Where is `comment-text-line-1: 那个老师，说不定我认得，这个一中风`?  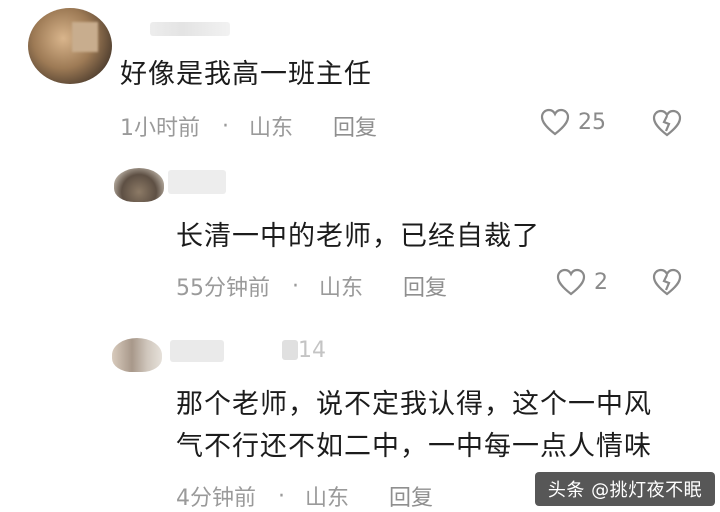
comment-text-line-1: 那个老师，说不定我认得，这个一中风 is located at coordinates (414, 404).